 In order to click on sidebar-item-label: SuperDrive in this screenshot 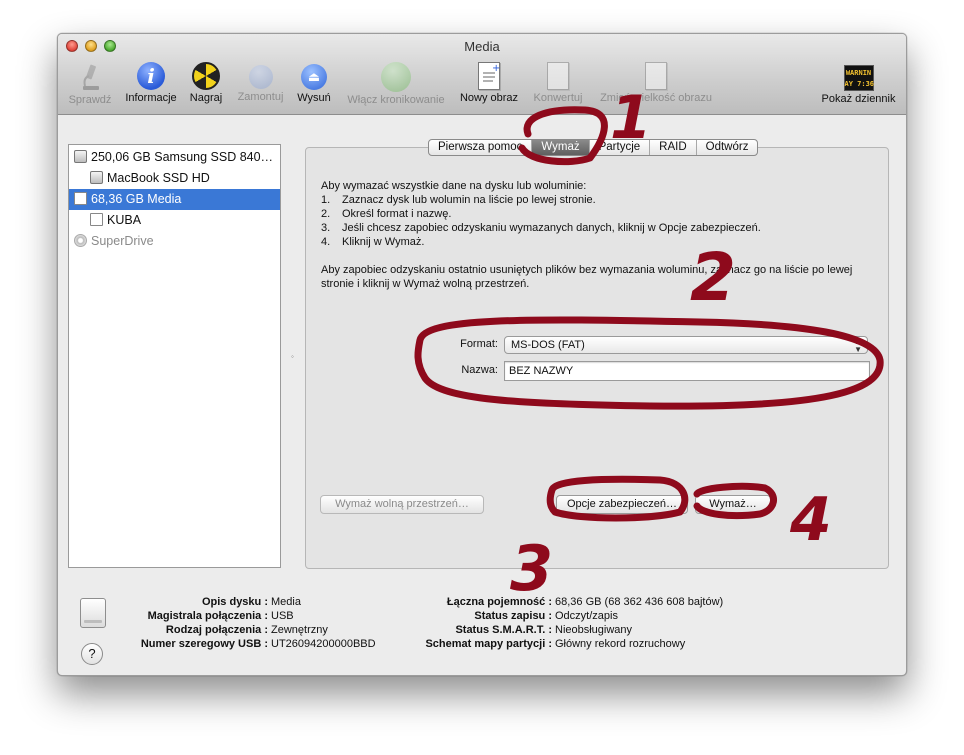, I will do `click(122, 241)`.